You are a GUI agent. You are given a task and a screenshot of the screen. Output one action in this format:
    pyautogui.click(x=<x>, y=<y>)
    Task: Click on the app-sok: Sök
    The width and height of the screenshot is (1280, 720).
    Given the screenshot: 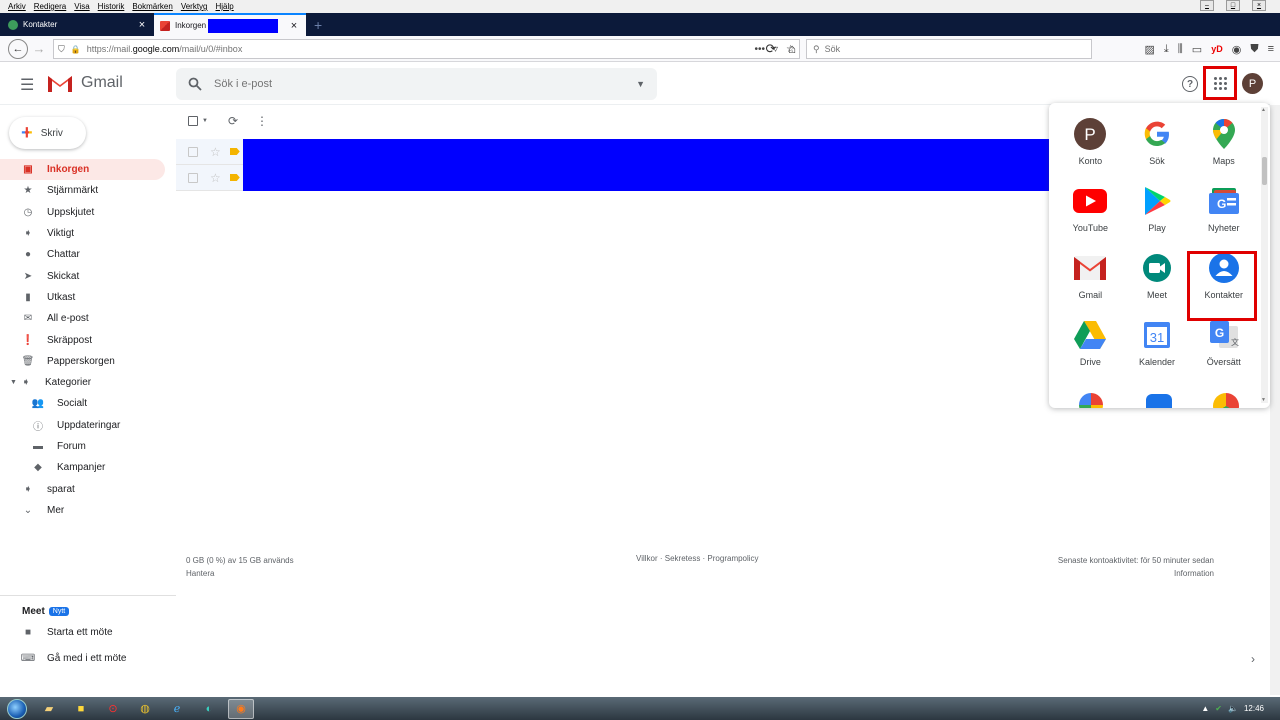 What is the action you would take?
    pyautogui.click(x=1157, y=144)
    